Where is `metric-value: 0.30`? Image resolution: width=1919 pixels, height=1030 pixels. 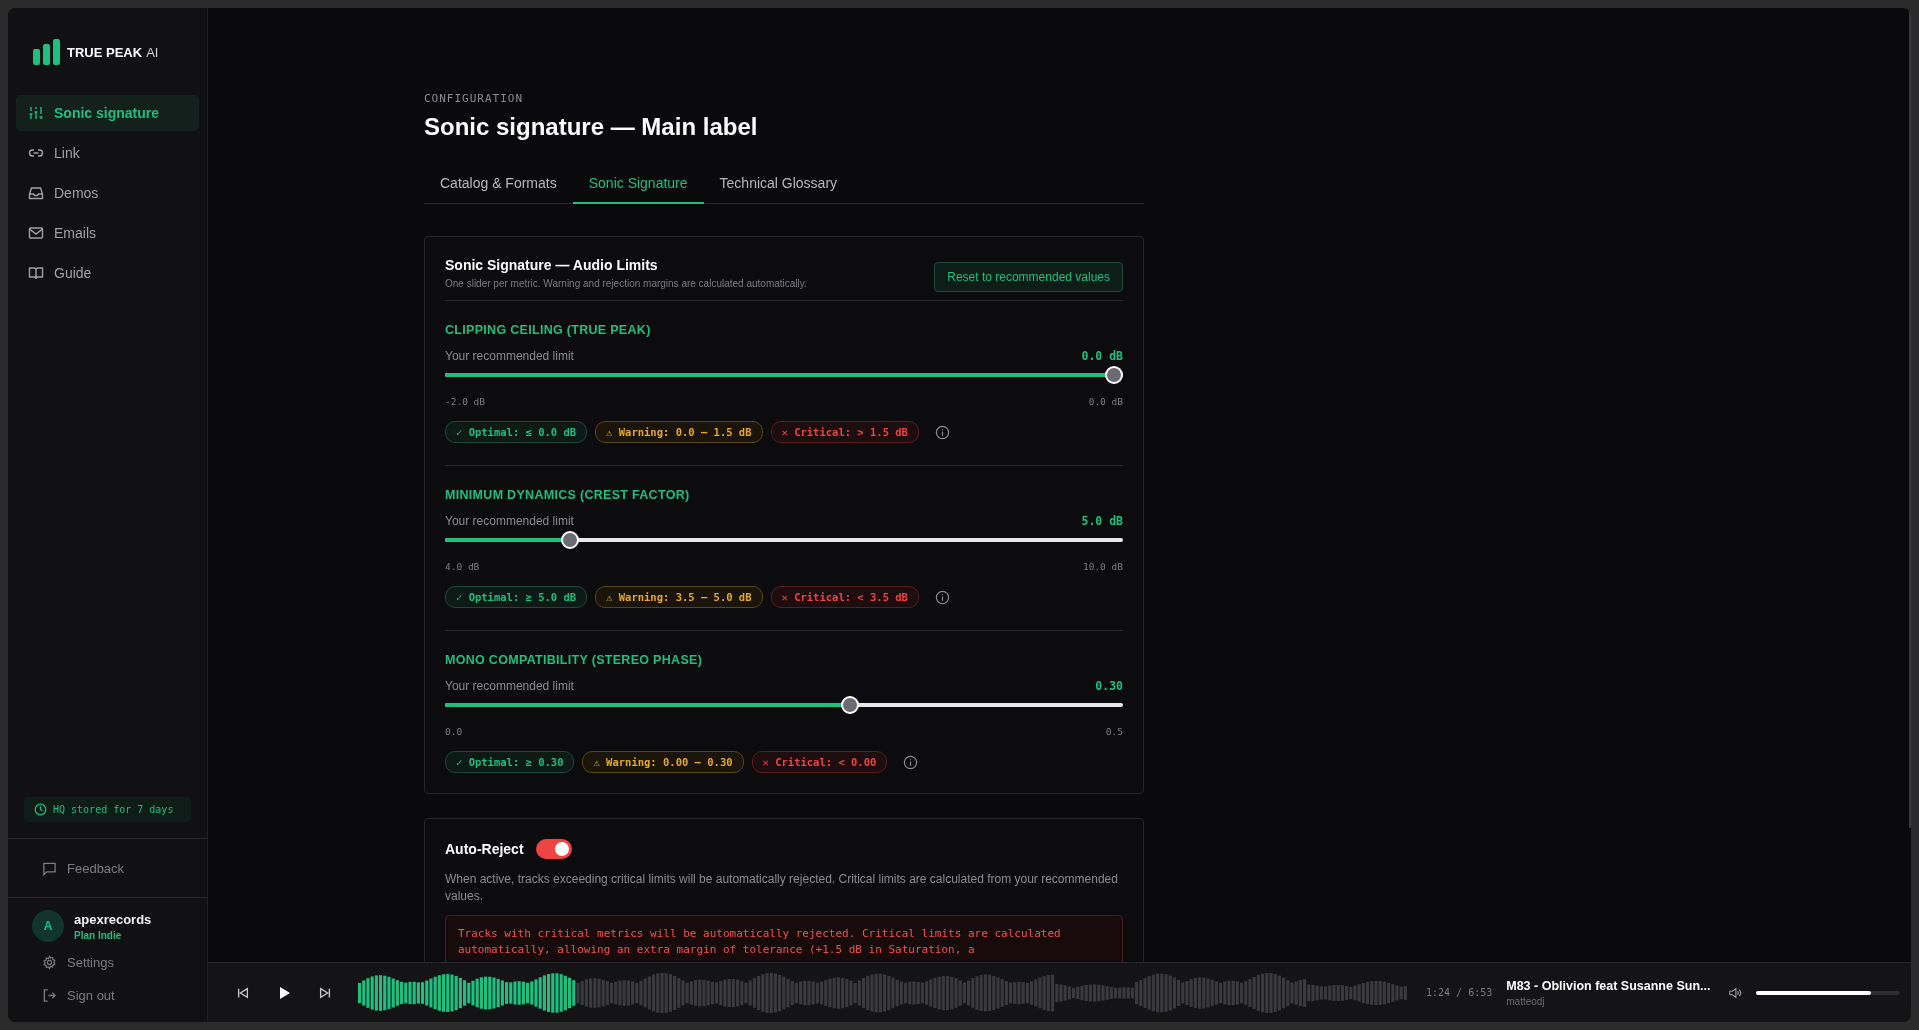
metric-value: 0.30 is located at coordinates (1109, 686).